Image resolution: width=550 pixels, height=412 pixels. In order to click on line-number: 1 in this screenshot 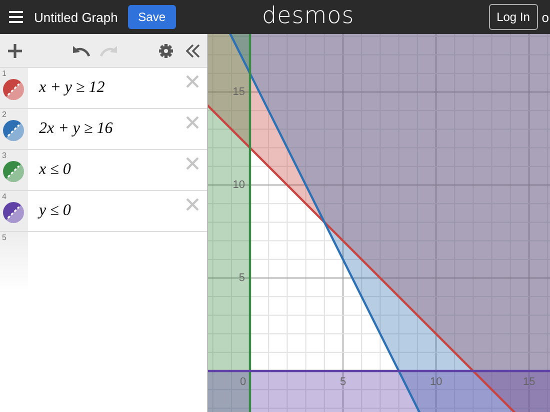, I will do `click(4, 73)`.